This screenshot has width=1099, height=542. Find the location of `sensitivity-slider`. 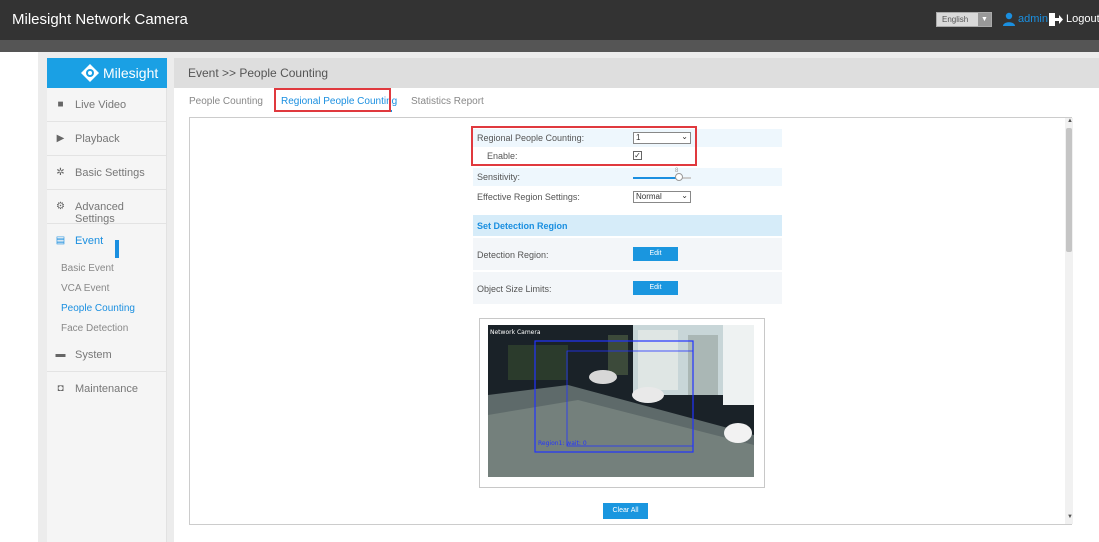

sensitivity-slider is located at coordinates (662, 177).